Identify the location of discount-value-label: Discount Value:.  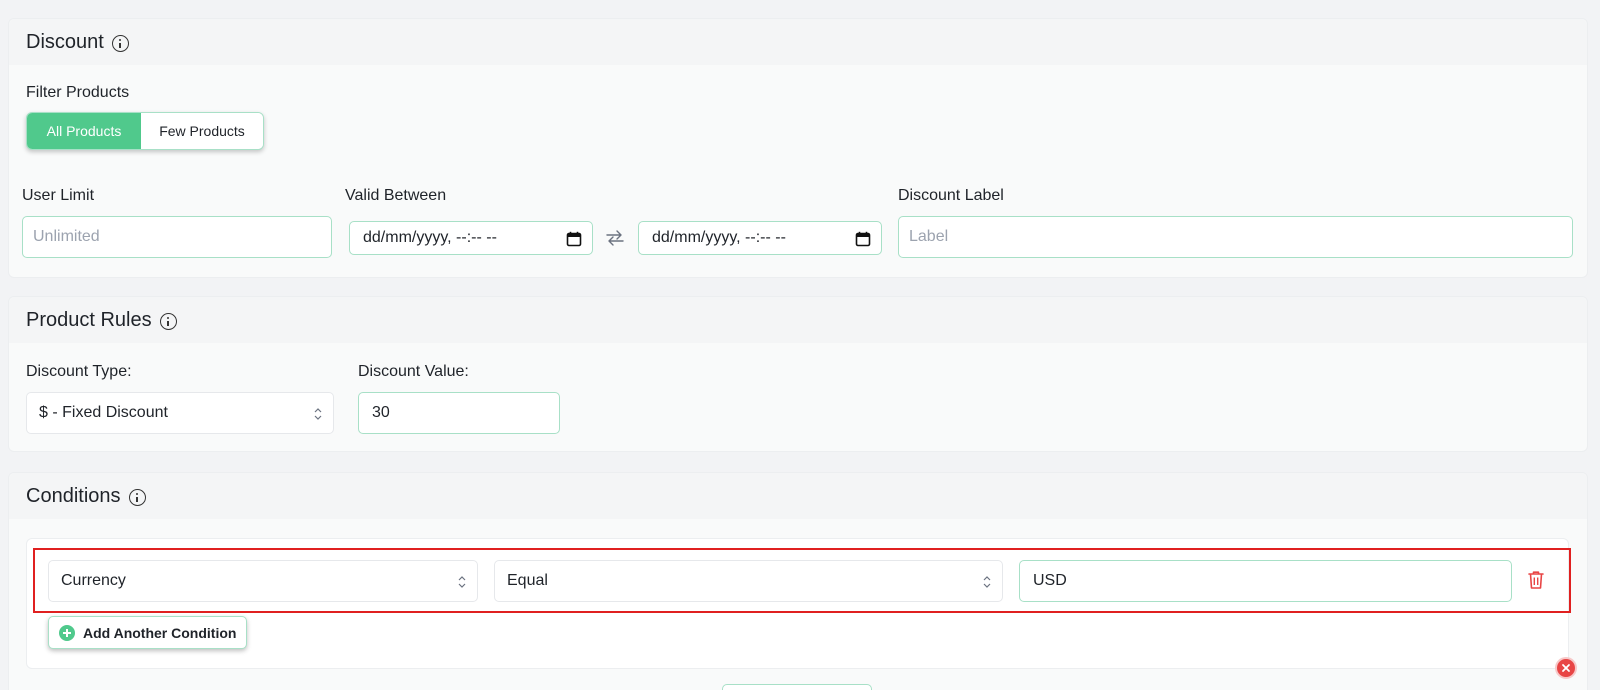
(413, 371).